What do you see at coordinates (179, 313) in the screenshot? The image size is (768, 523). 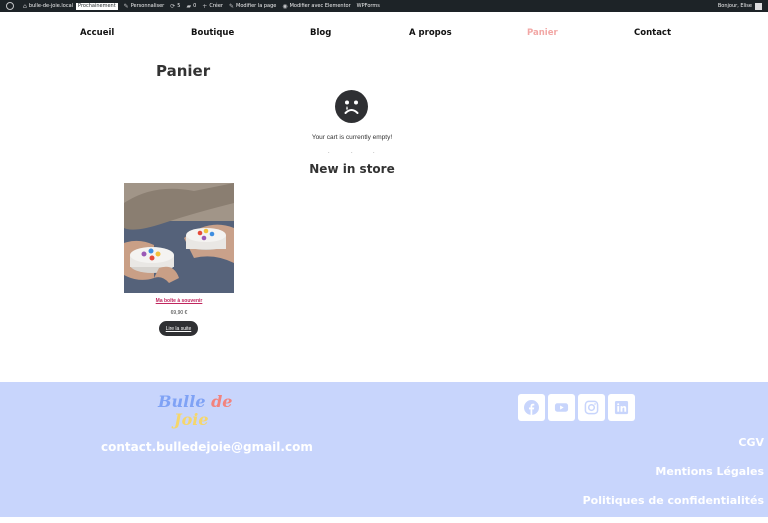 I see `product-price: 69,90 €` at bounding box center [179, 313].